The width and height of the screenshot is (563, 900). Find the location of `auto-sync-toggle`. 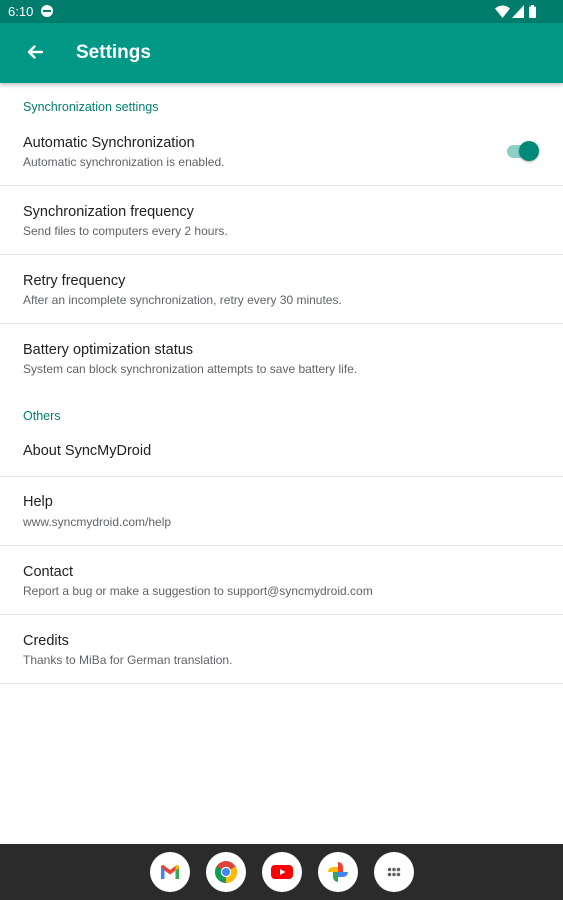

auto-sync-toggle is located at coordinates (522, 151).